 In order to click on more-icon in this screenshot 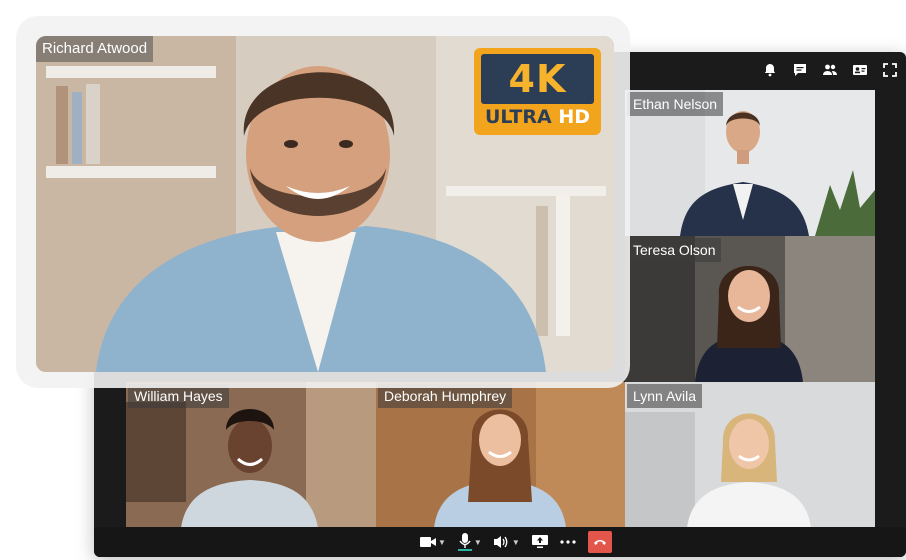, I will do `click(568, 542)`.